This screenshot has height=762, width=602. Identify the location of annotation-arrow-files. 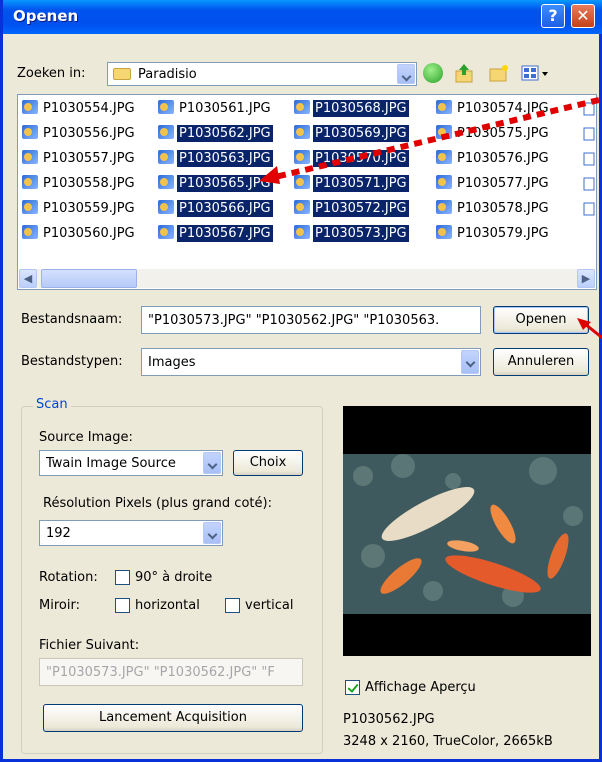
(429, 140).